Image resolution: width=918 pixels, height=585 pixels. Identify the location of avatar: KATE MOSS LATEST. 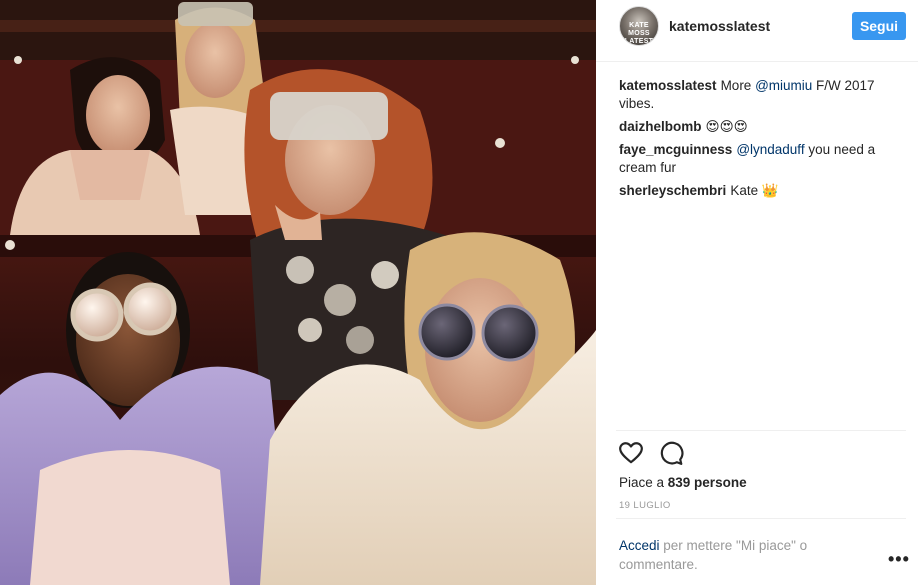
(639, 26).